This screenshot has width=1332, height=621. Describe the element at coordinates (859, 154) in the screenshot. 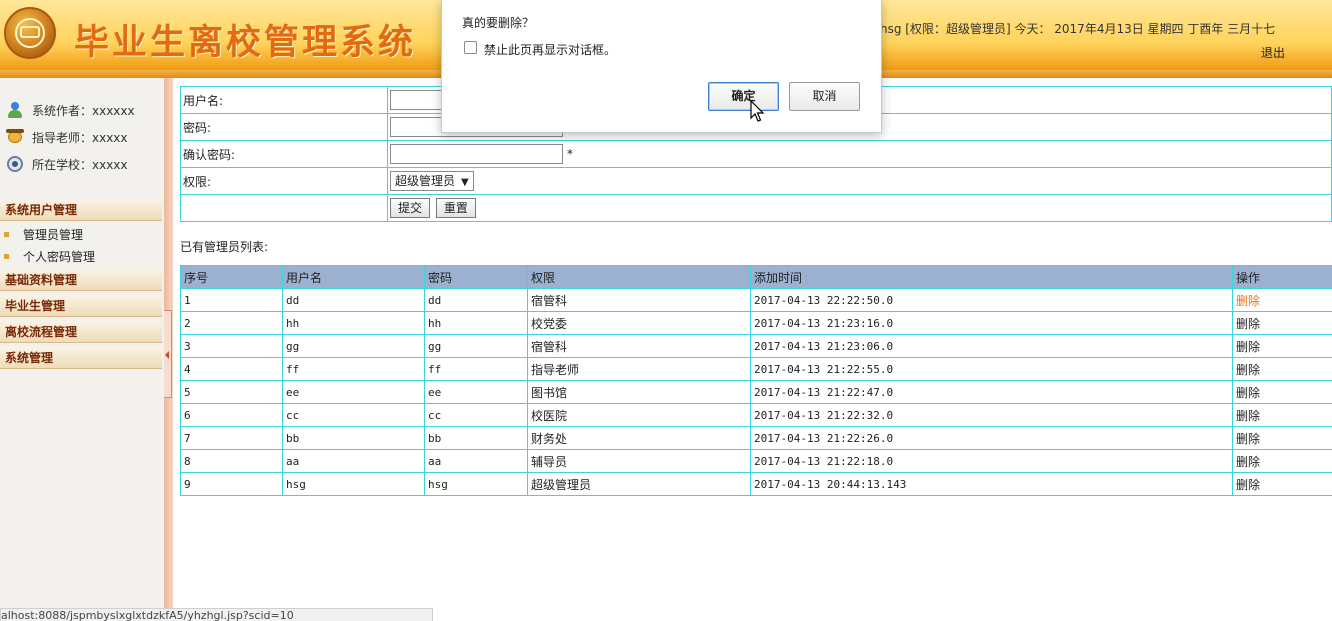

I see `confirm-password-cell: *` at that location.